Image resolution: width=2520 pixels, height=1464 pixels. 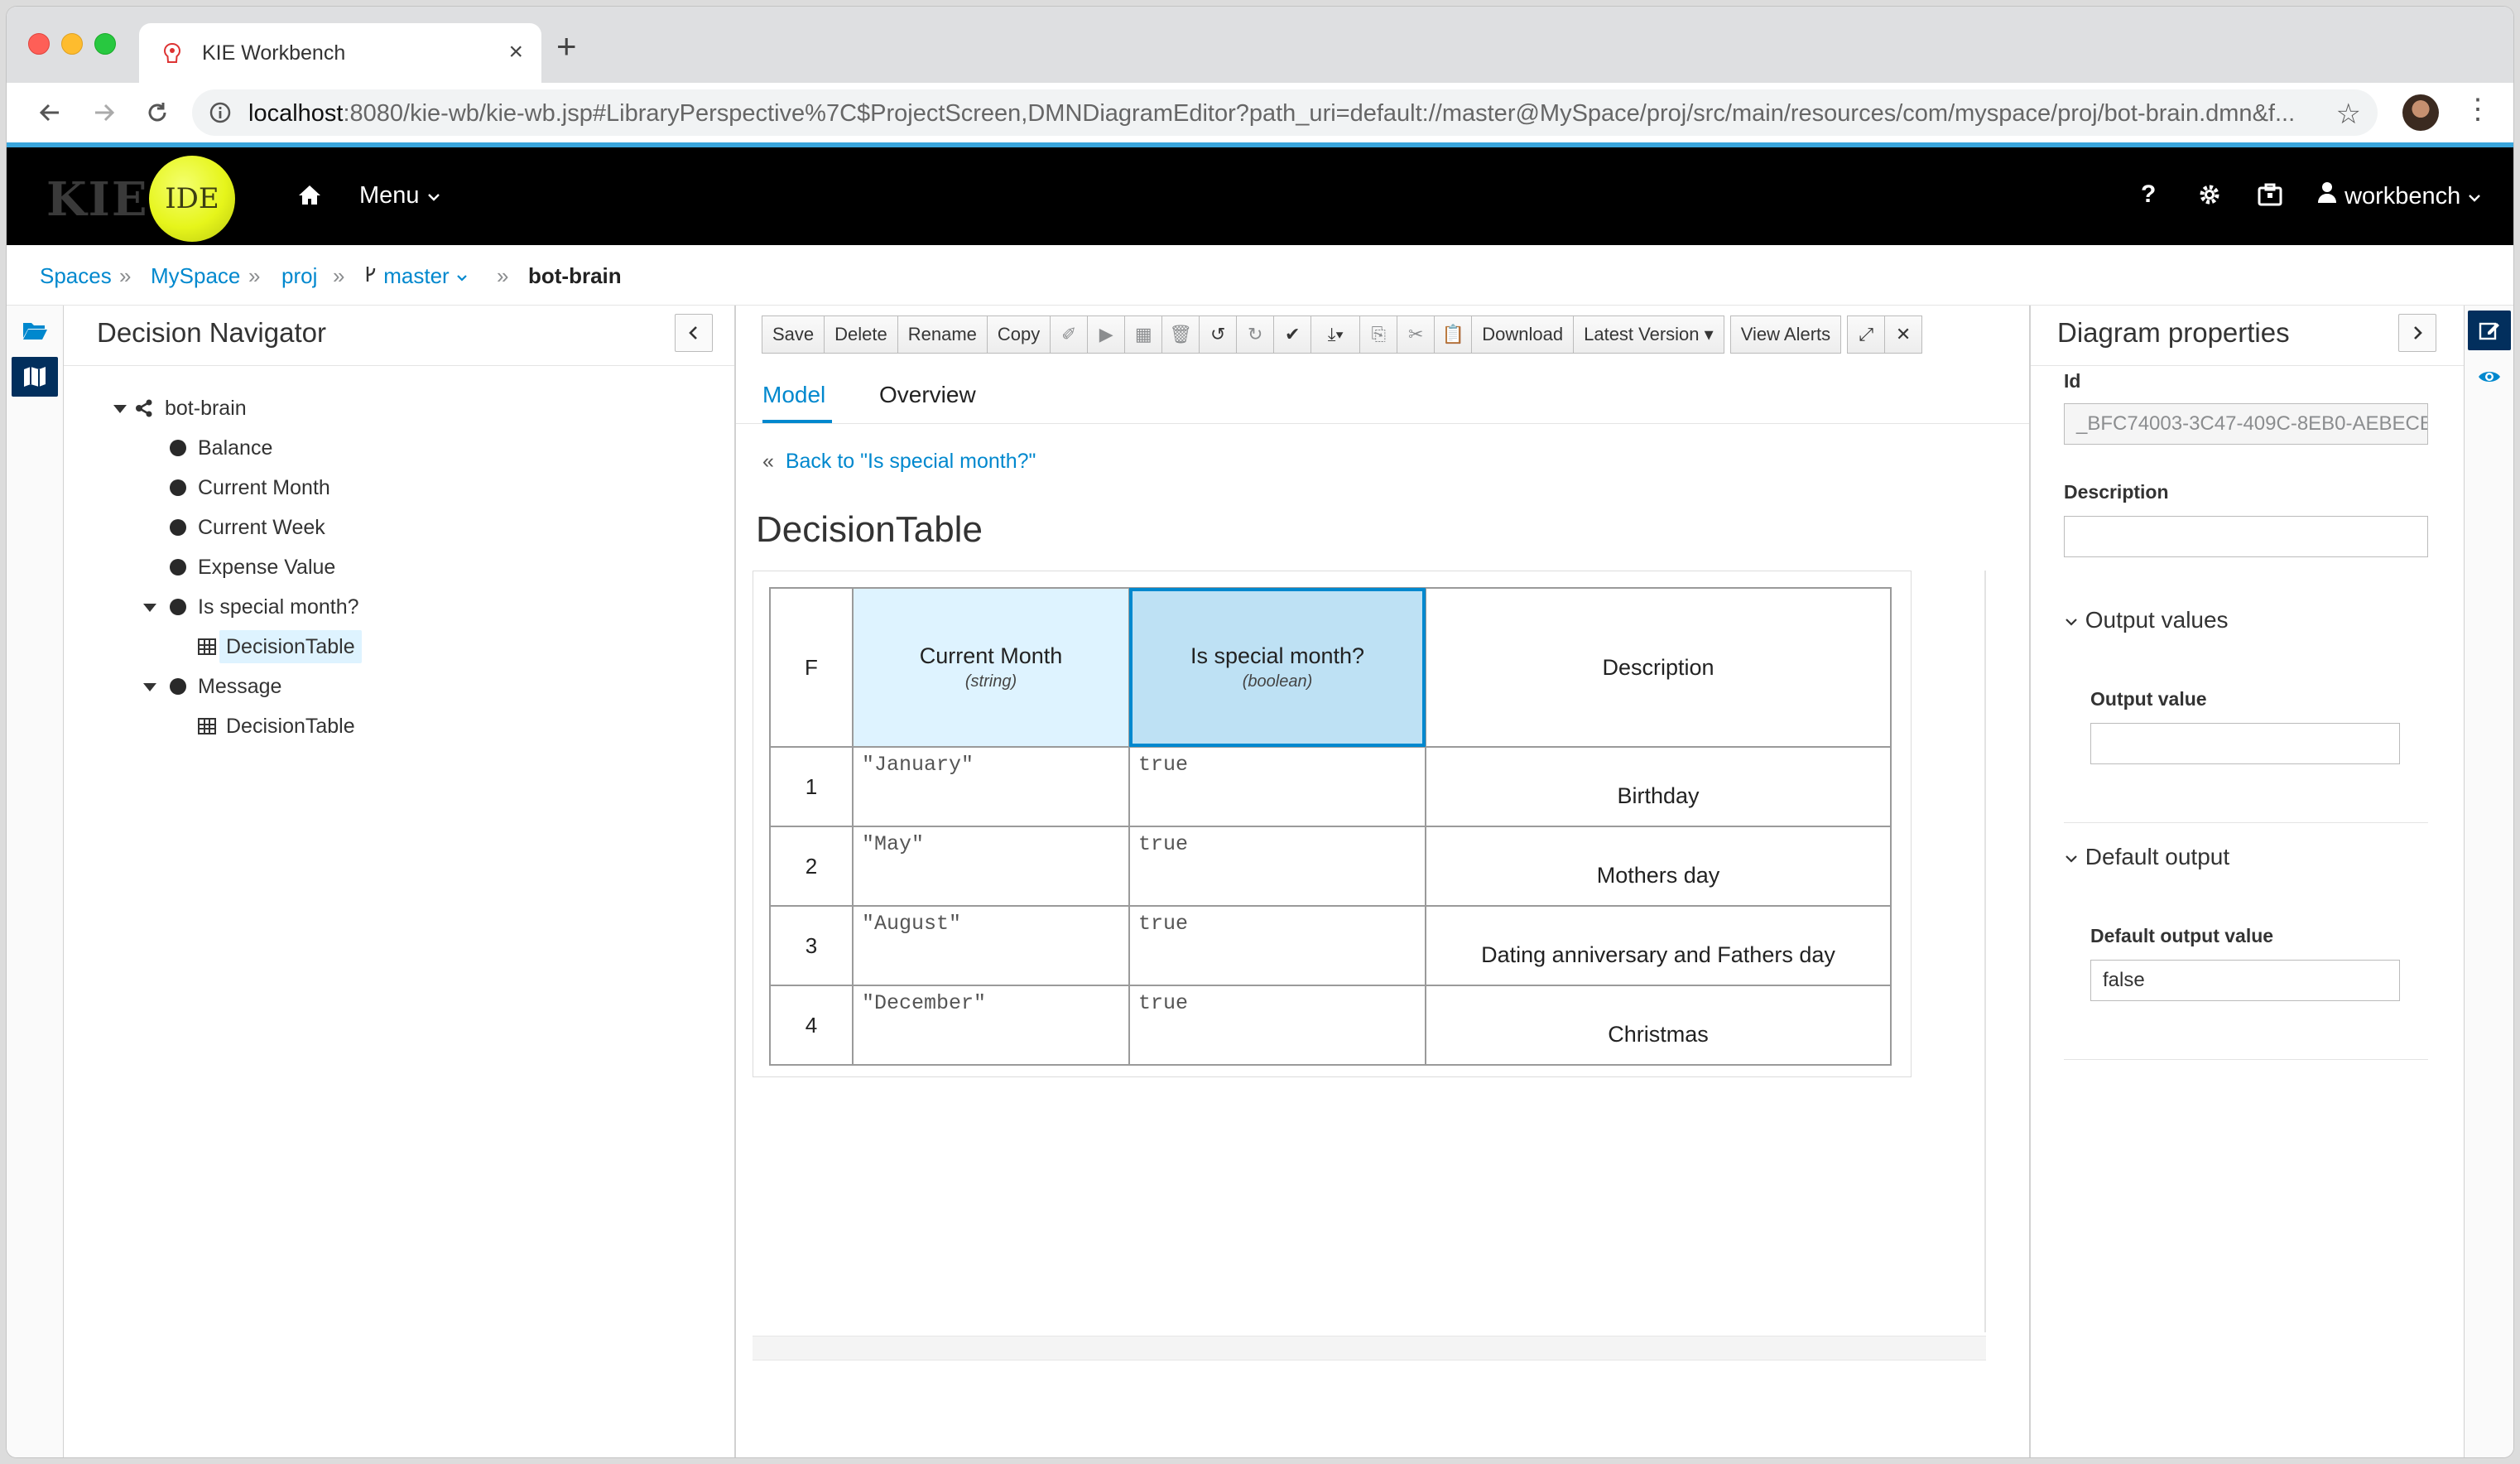 What do you see at coordinates (1369, 1348) in the screenshot?
I see `horizontal-scrollbar` at bounding box center [1369, 1348].